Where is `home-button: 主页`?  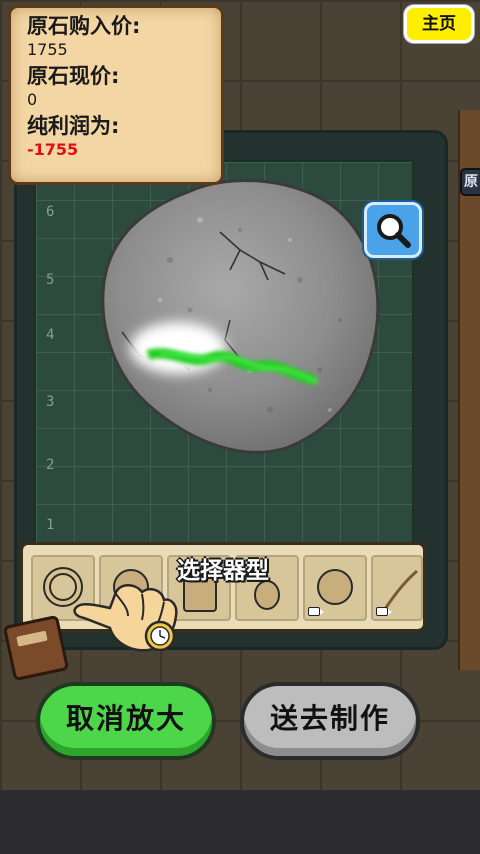 home-button: 主页 is located at coordinates (439, 24).